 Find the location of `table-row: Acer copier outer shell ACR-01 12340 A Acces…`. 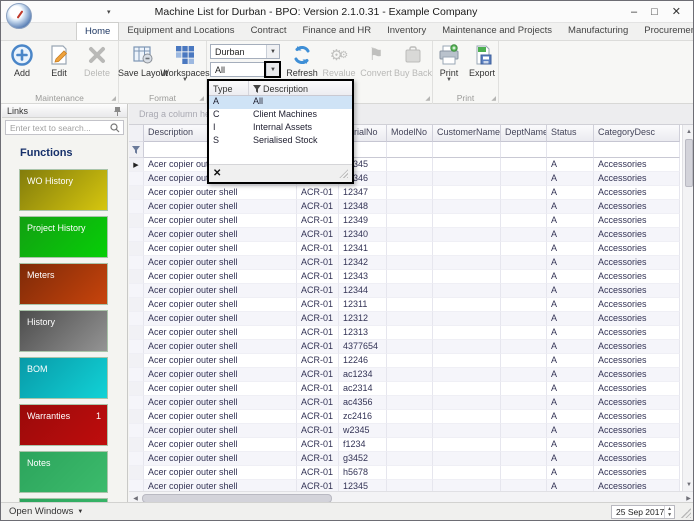

table-row: Acer copier outer shell ACR-01 12340 A Acces… is located at coordinates (411, 235).